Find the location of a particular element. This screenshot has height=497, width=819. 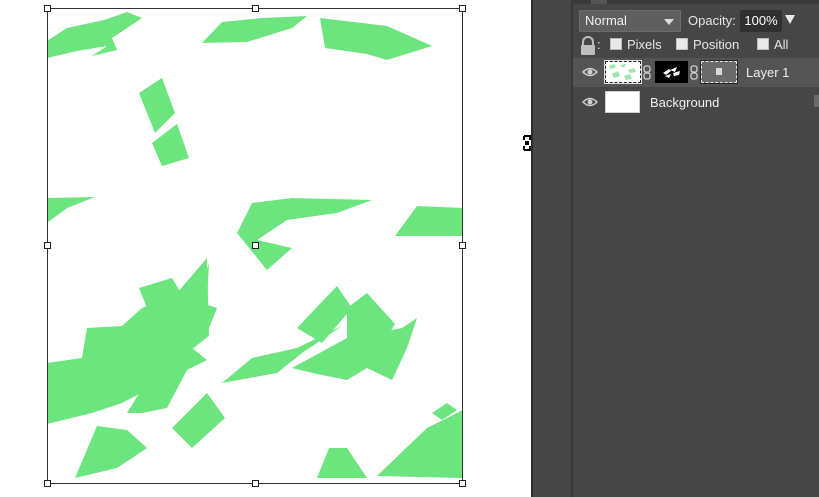

lock-icon is located at coordinates (588, 45).